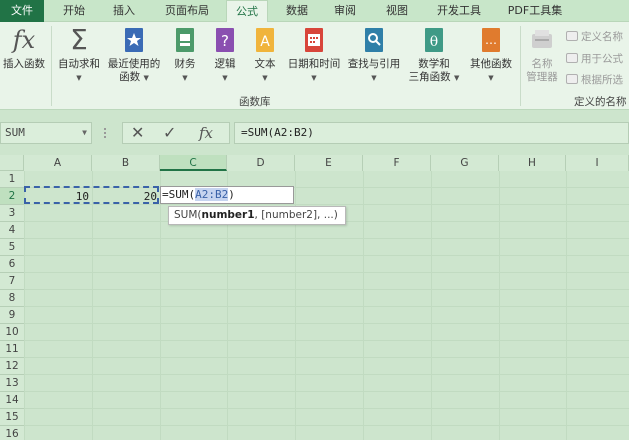 This screenshot has width=629, height=440. I want to click on text-book-icon: A, so click(265, 40).